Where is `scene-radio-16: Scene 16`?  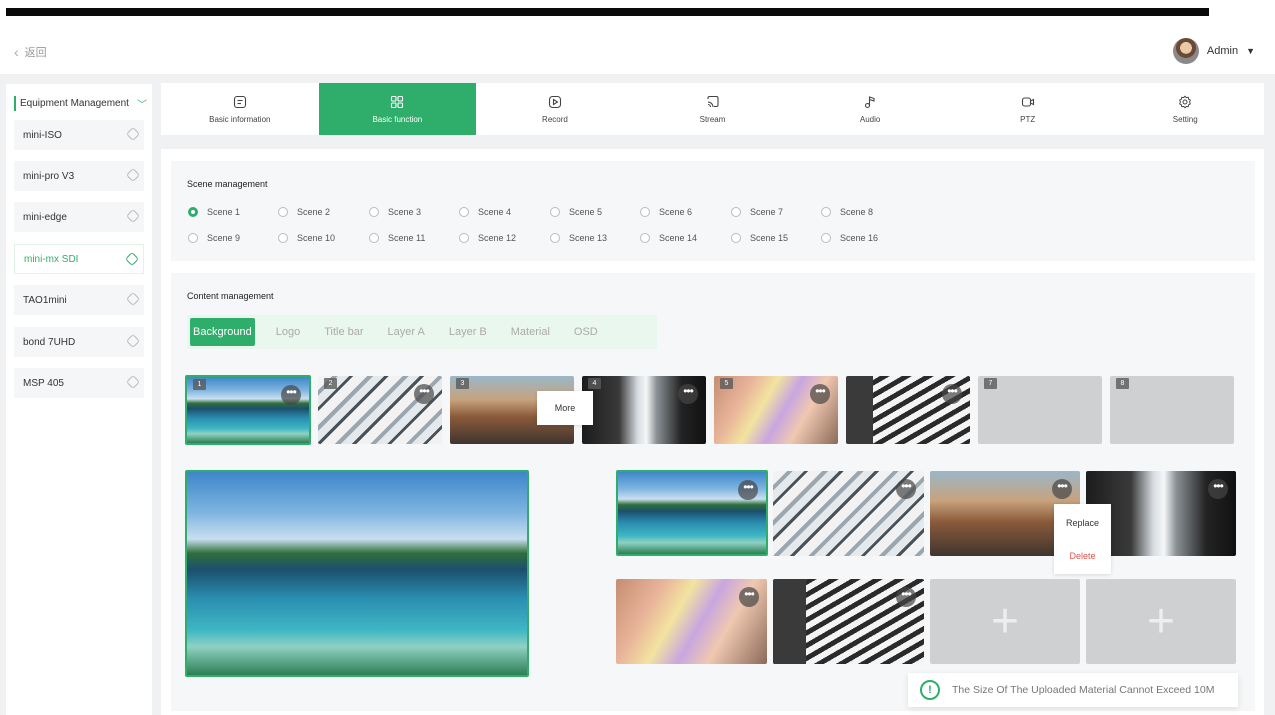
scene-radio-16: Scene 16 is located at coordinates (849, 238).